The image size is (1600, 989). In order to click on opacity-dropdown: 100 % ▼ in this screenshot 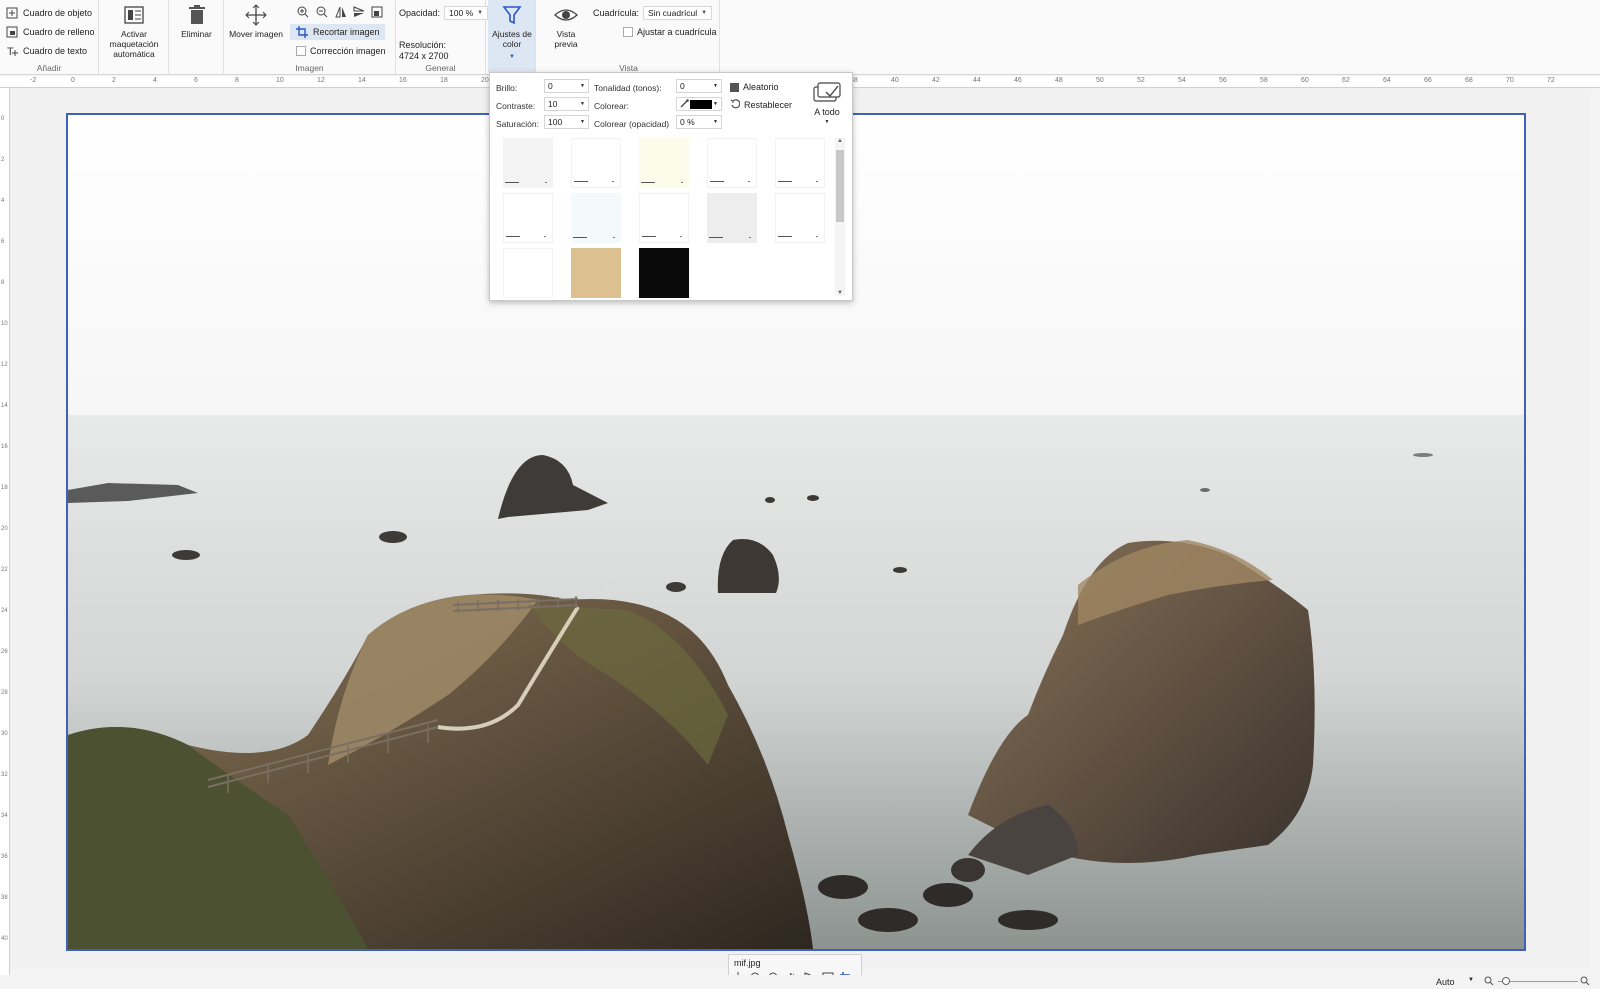, I will do `click(466, 13)`.